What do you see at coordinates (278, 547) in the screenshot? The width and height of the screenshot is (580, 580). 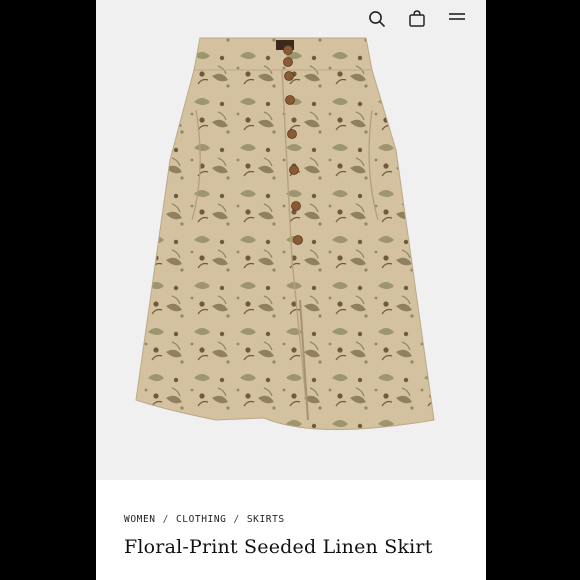 I see `product-title: Floral-Print Seeded Linen Skirt` at bounding box center [278, 547].